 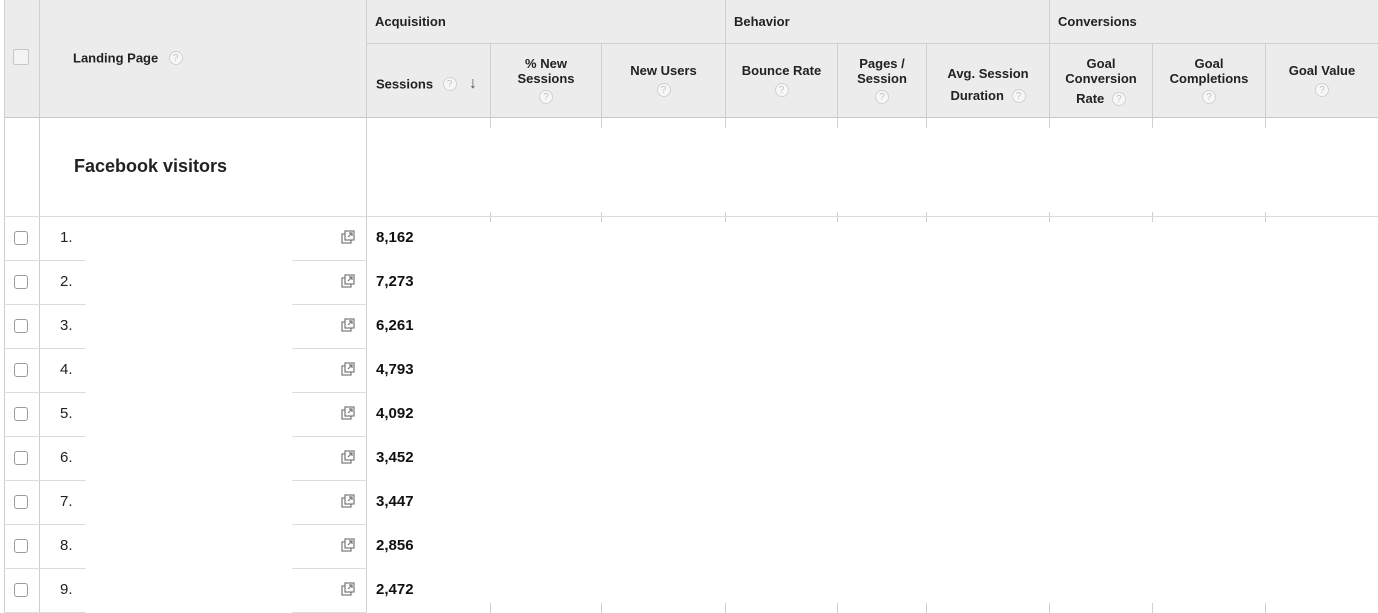 I want to click on sessions-label: Sessions, so click(x=405, y=84).